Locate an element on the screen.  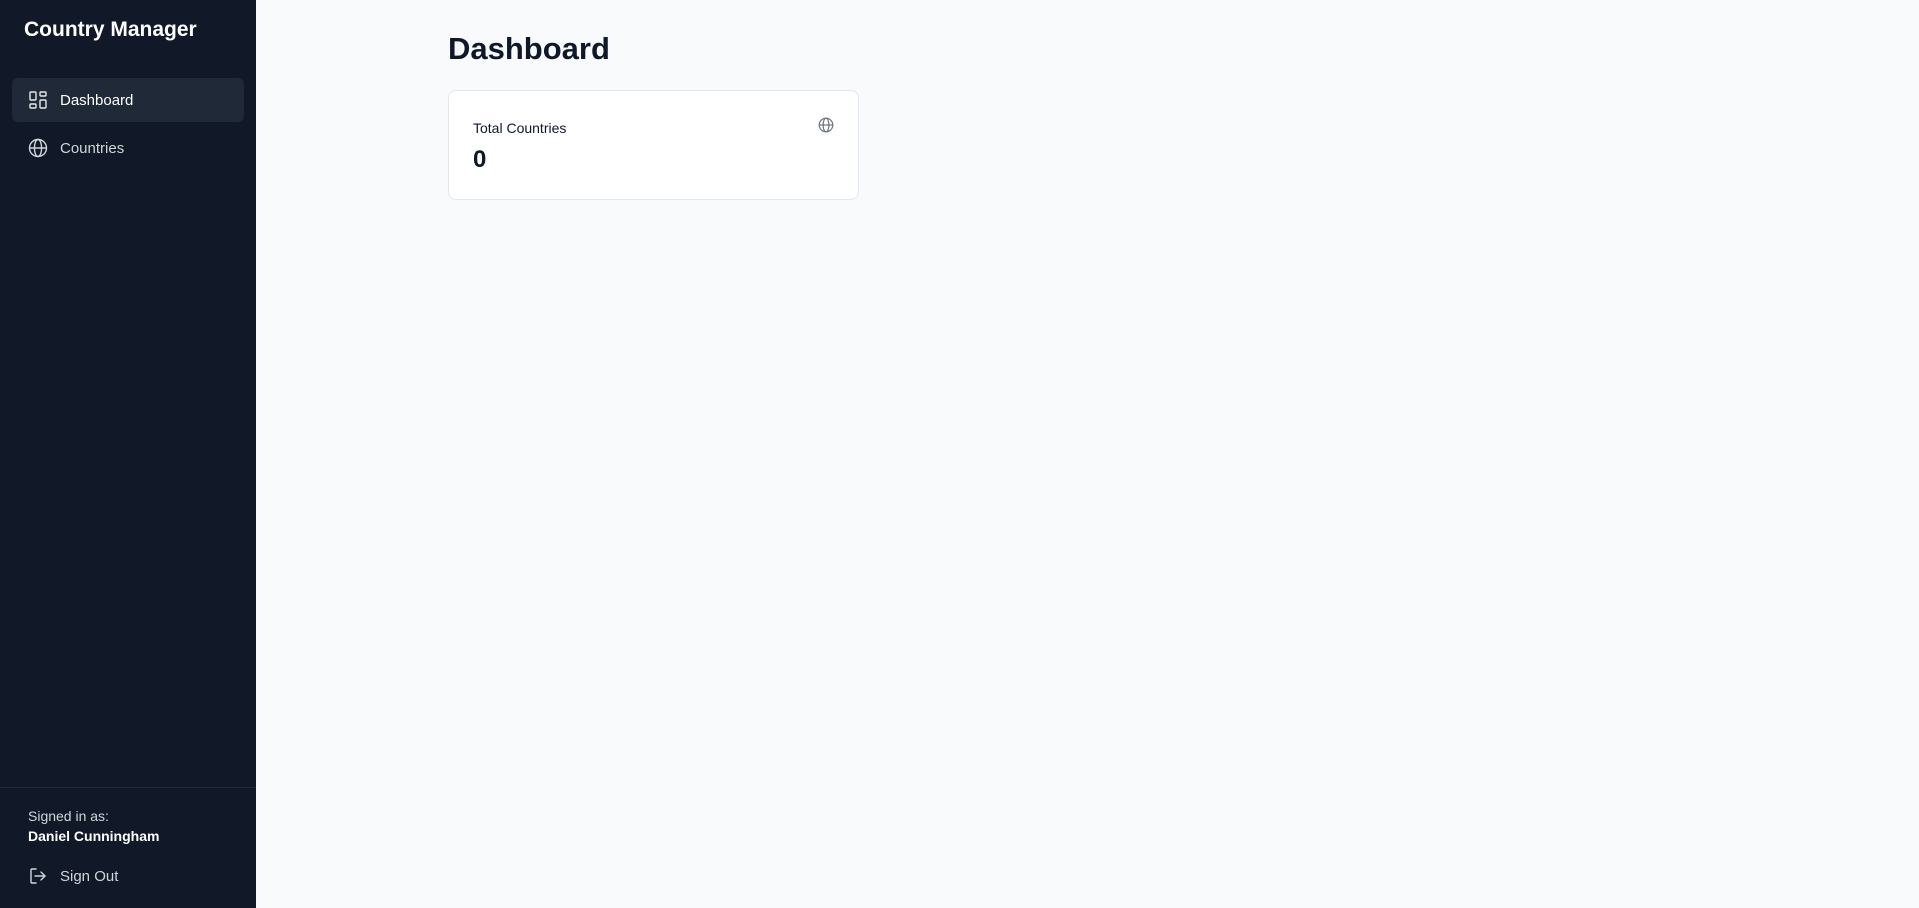
card-label: Total Countries is located at coordinates (520, 127).